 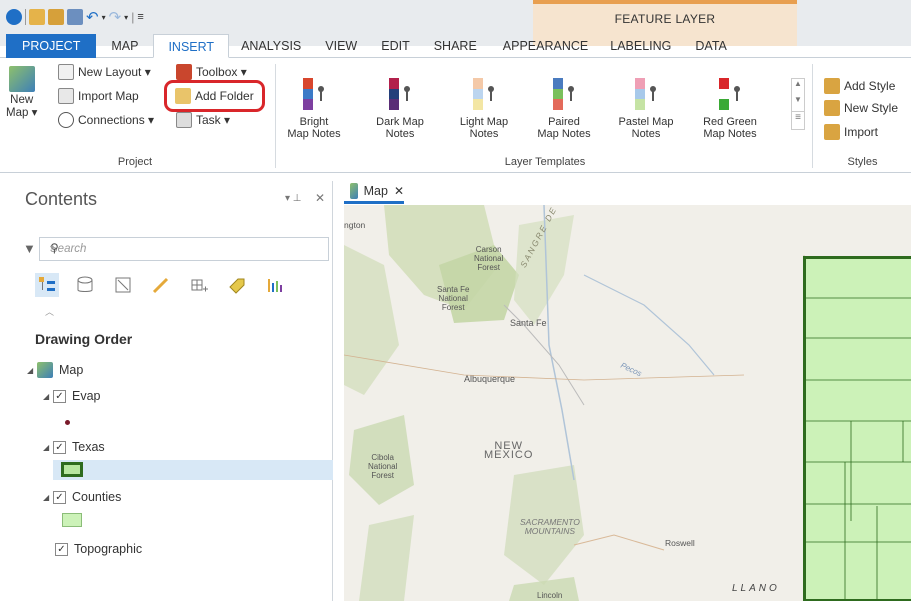 What do you see at coordinates (184, 72) in the screenshot?
I see `toolbox-icon` at bounding box center [184, 72].